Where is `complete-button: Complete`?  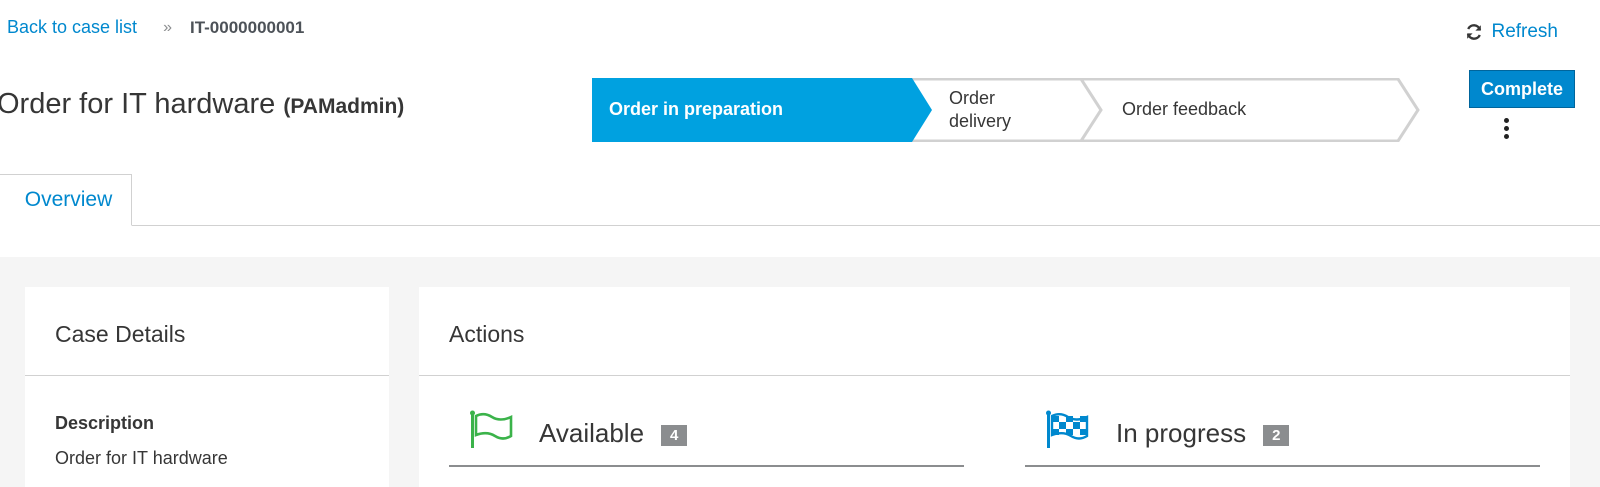 complete-button: Complete is located at coordinates (1522, 89).